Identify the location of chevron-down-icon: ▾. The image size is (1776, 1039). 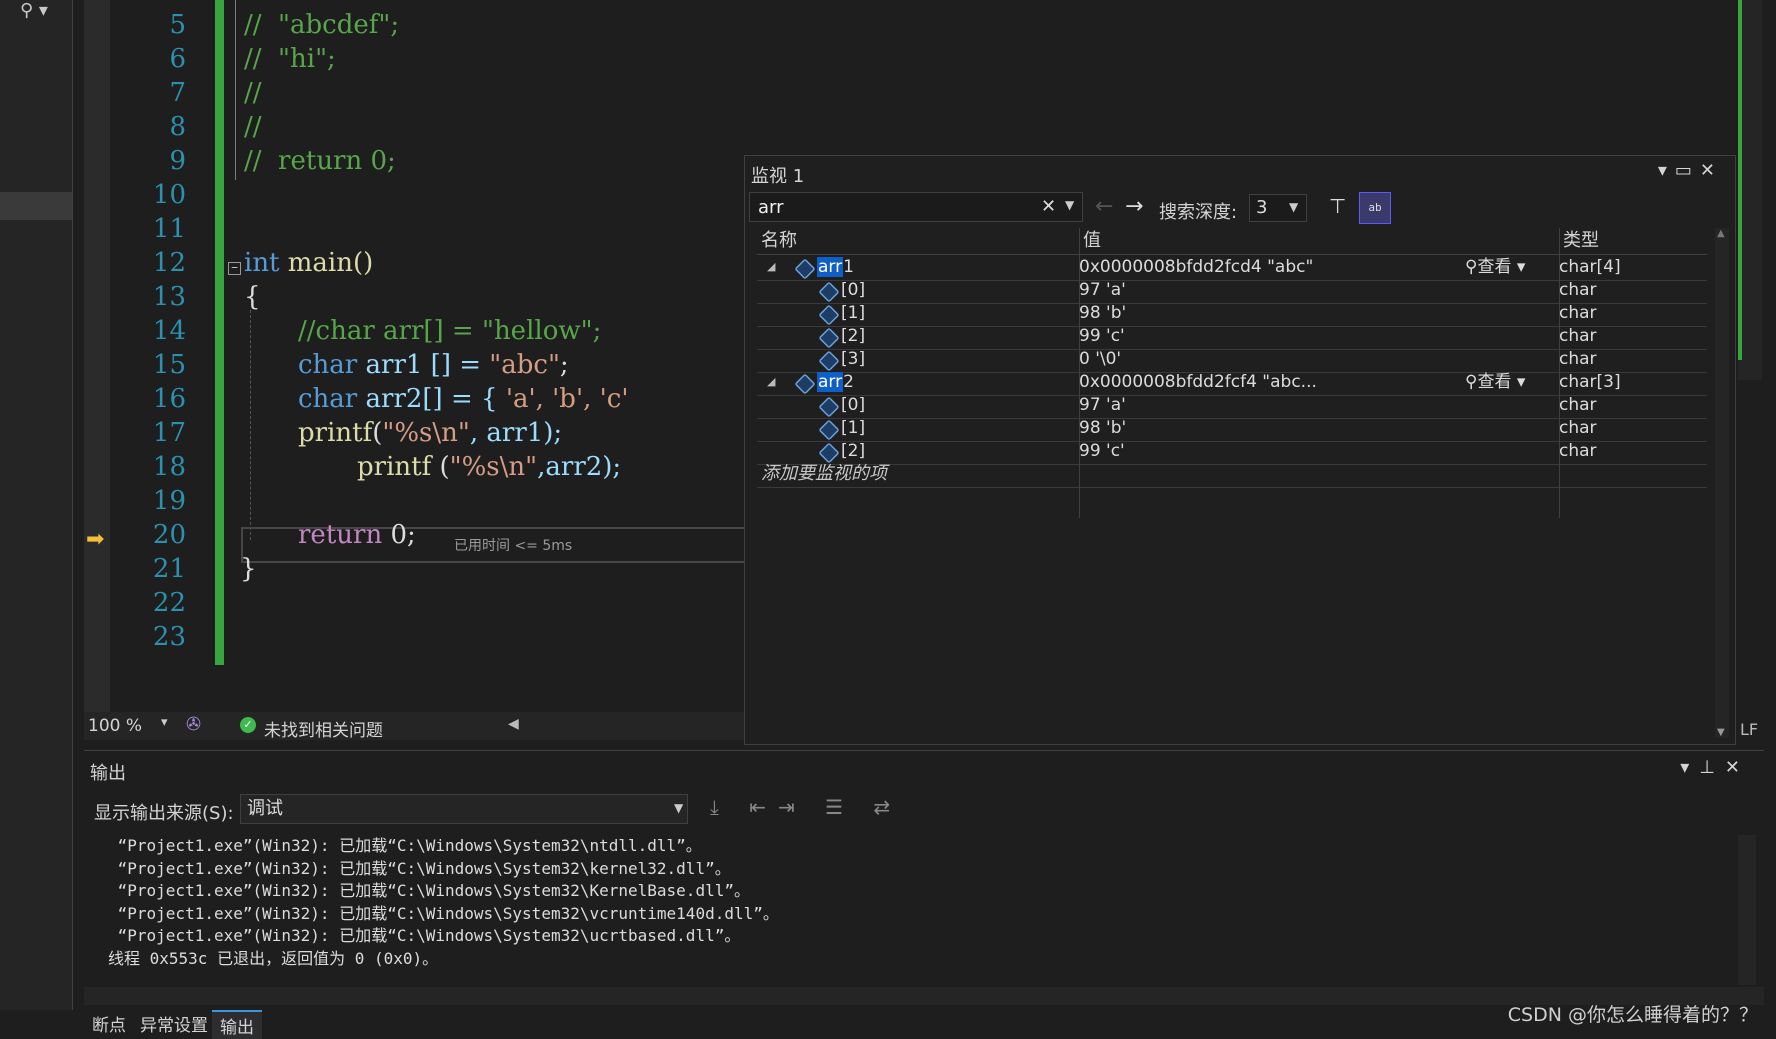
(164, 722).